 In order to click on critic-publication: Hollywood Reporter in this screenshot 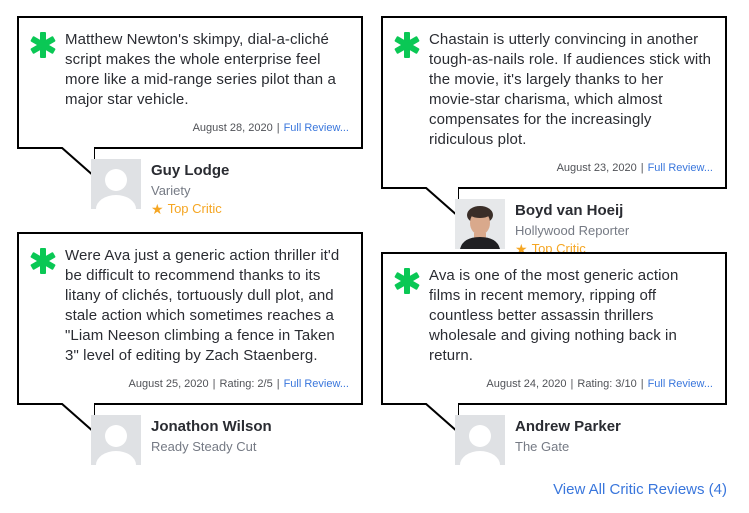, I will do `click(572, 231)`.